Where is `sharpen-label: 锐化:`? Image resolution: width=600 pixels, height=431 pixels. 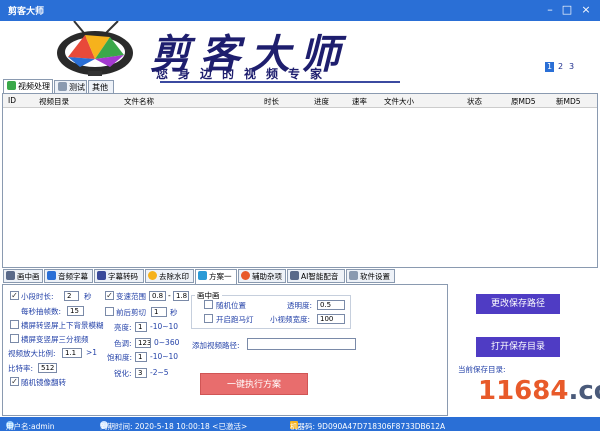
sharpen-label: 锐化: is located at coordinates (123, 373).